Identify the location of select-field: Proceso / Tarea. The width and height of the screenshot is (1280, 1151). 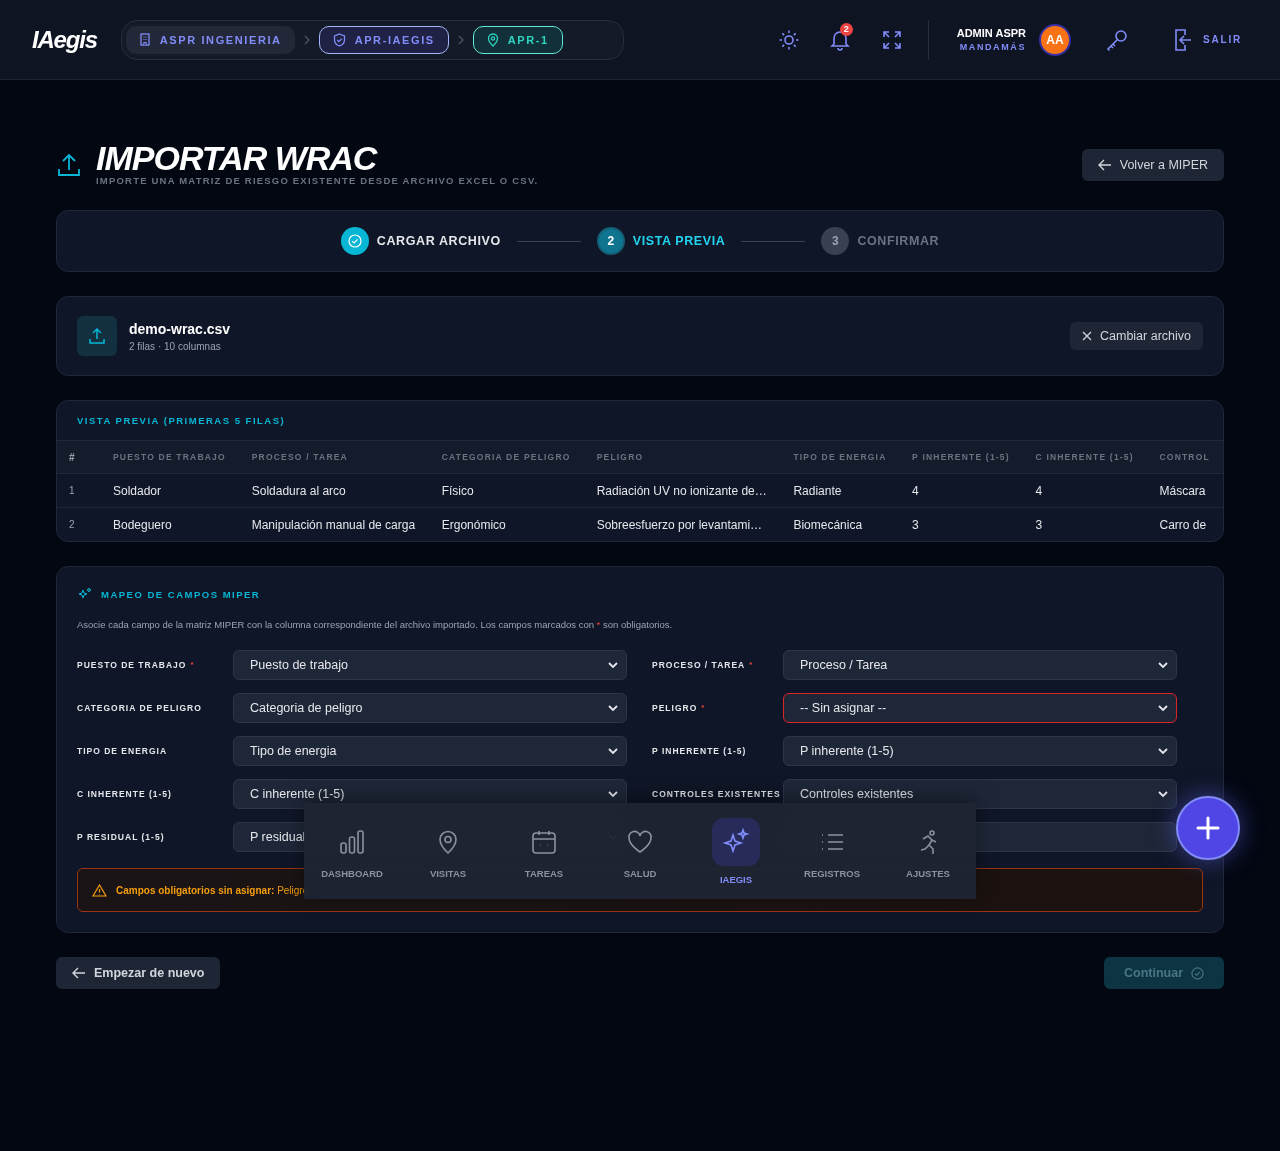
(980, 665).